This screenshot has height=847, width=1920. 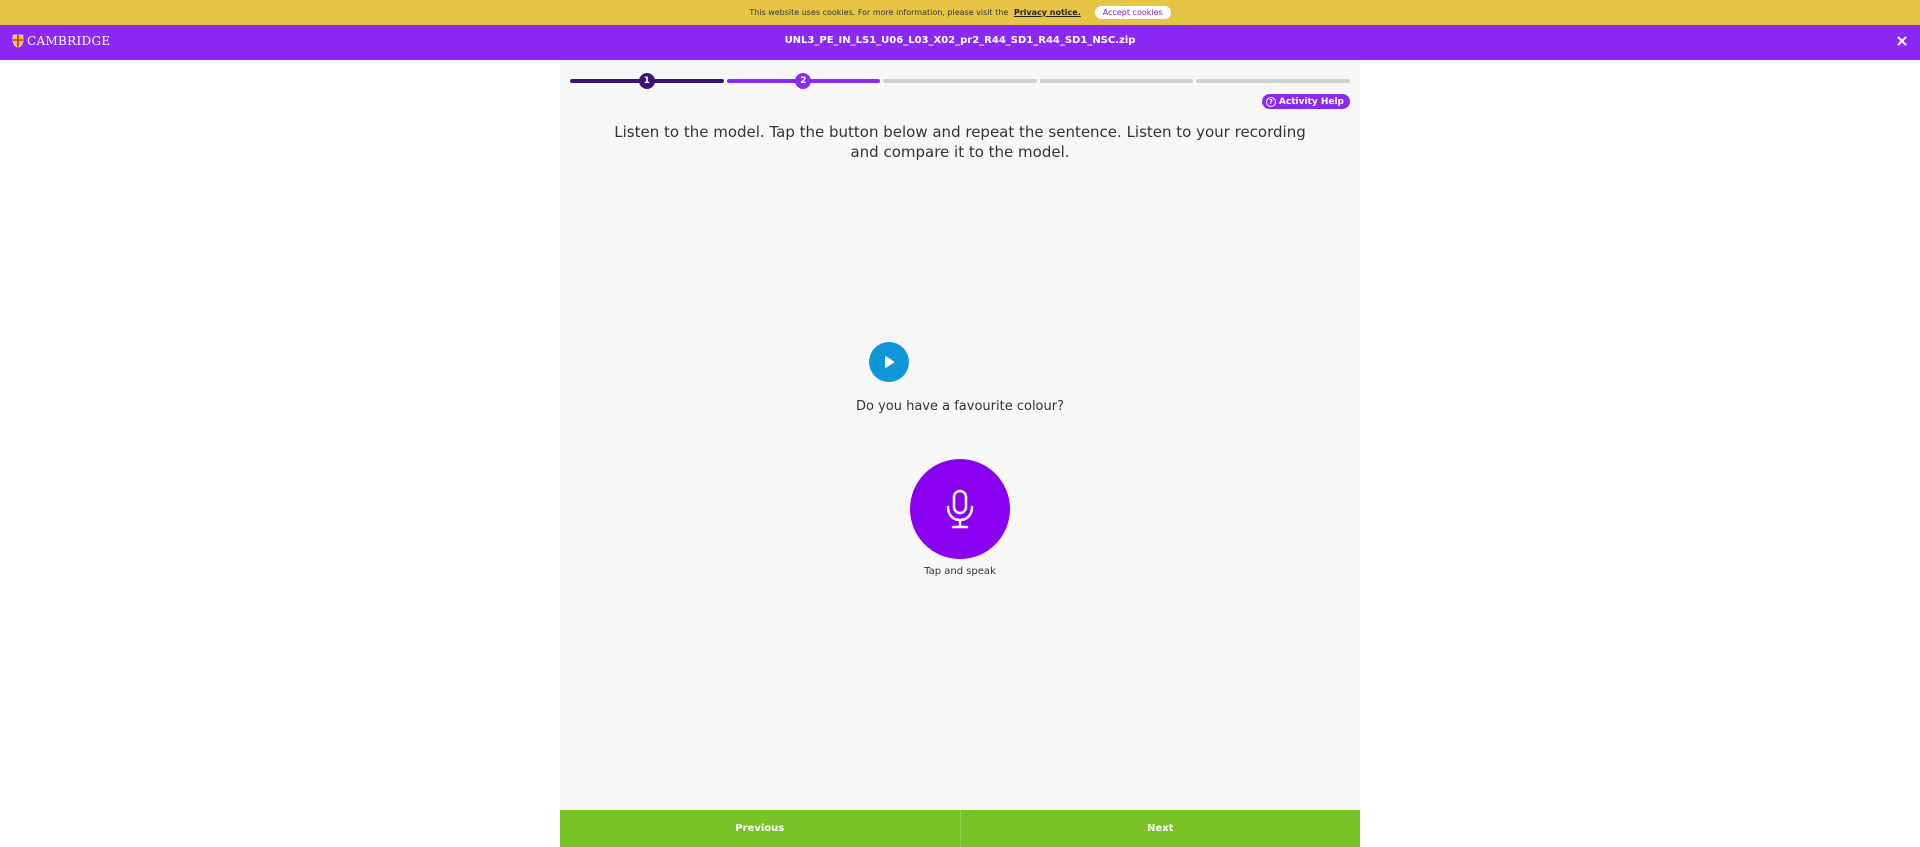 I want to click on progress-bar: 1 2, so click(x=960, y=81).